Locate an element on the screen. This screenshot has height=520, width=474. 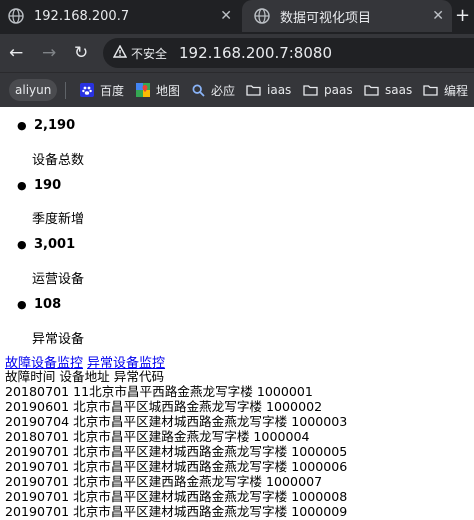
table-row: 20180701 北京市昌平区建路金燕龙写字楼 1000004 is located at coordinates (157, 436).